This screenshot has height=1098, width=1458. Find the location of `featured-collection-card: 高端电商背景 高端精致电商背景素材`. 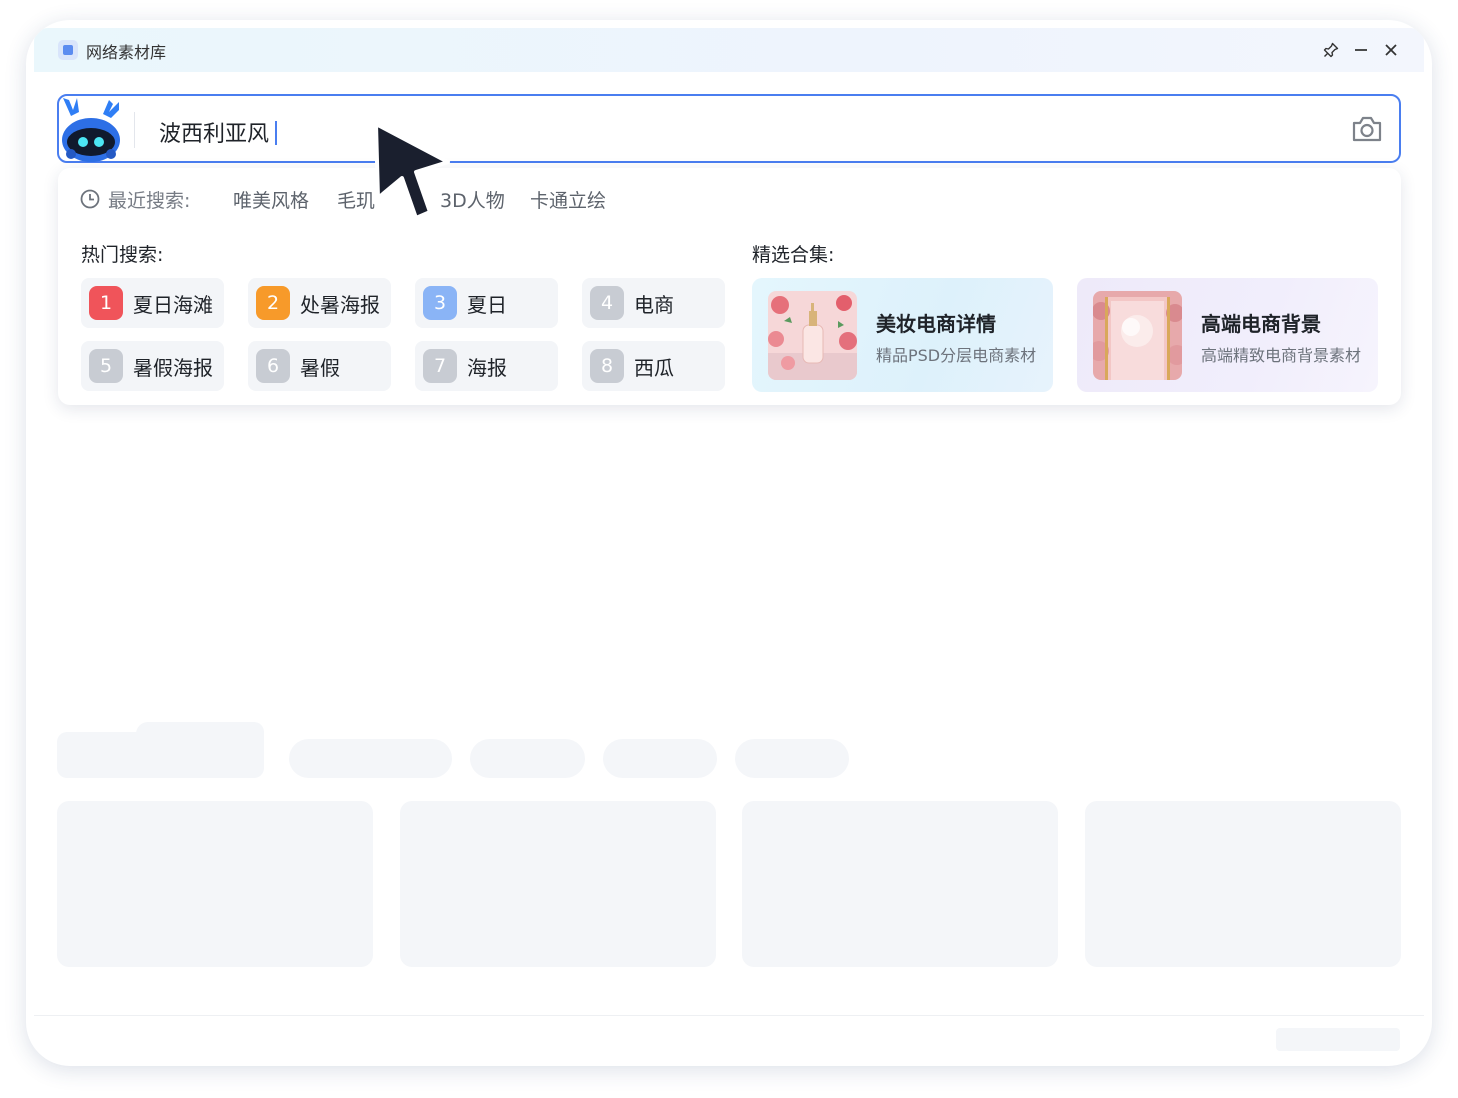

featured-collection-card: 高端电商背景 高端精致电商背景素材 is located at coordinates (1227, 335).